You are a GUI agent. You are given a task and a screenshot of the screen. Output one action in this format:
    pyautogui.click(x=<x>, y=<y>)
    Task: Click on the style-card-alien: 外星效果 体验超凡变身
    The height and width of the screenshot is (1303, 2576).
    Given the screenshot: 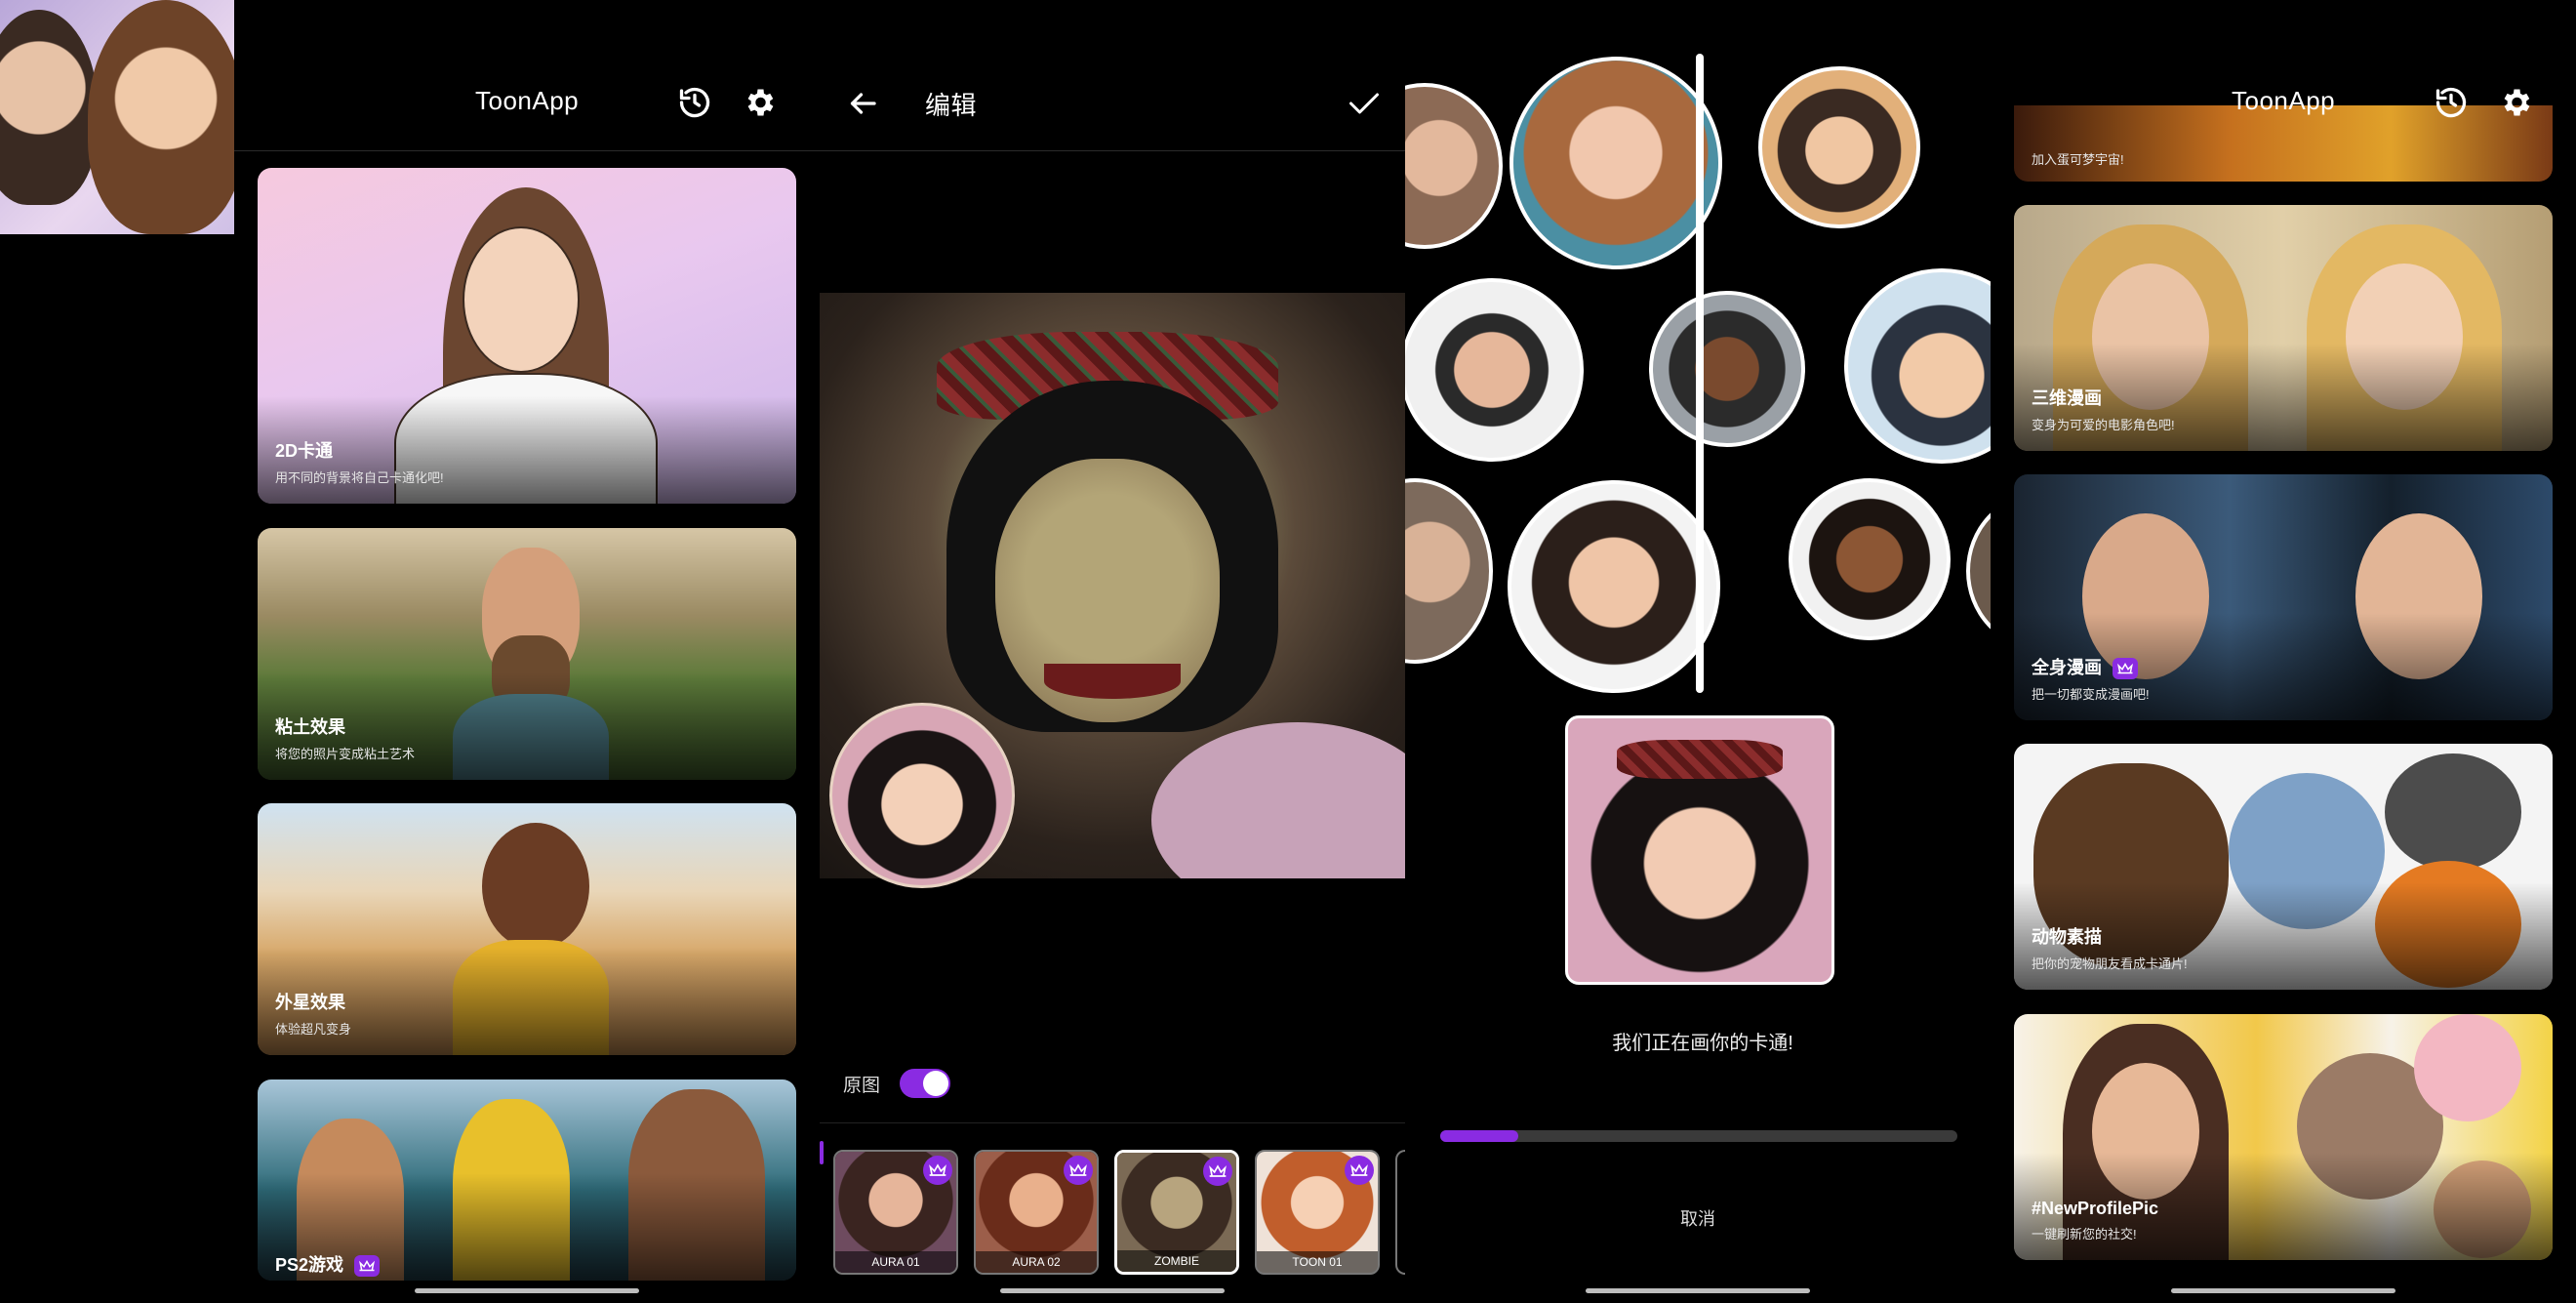 What is the action you would take?
    pyautogui.click(x=527, y=929)
    